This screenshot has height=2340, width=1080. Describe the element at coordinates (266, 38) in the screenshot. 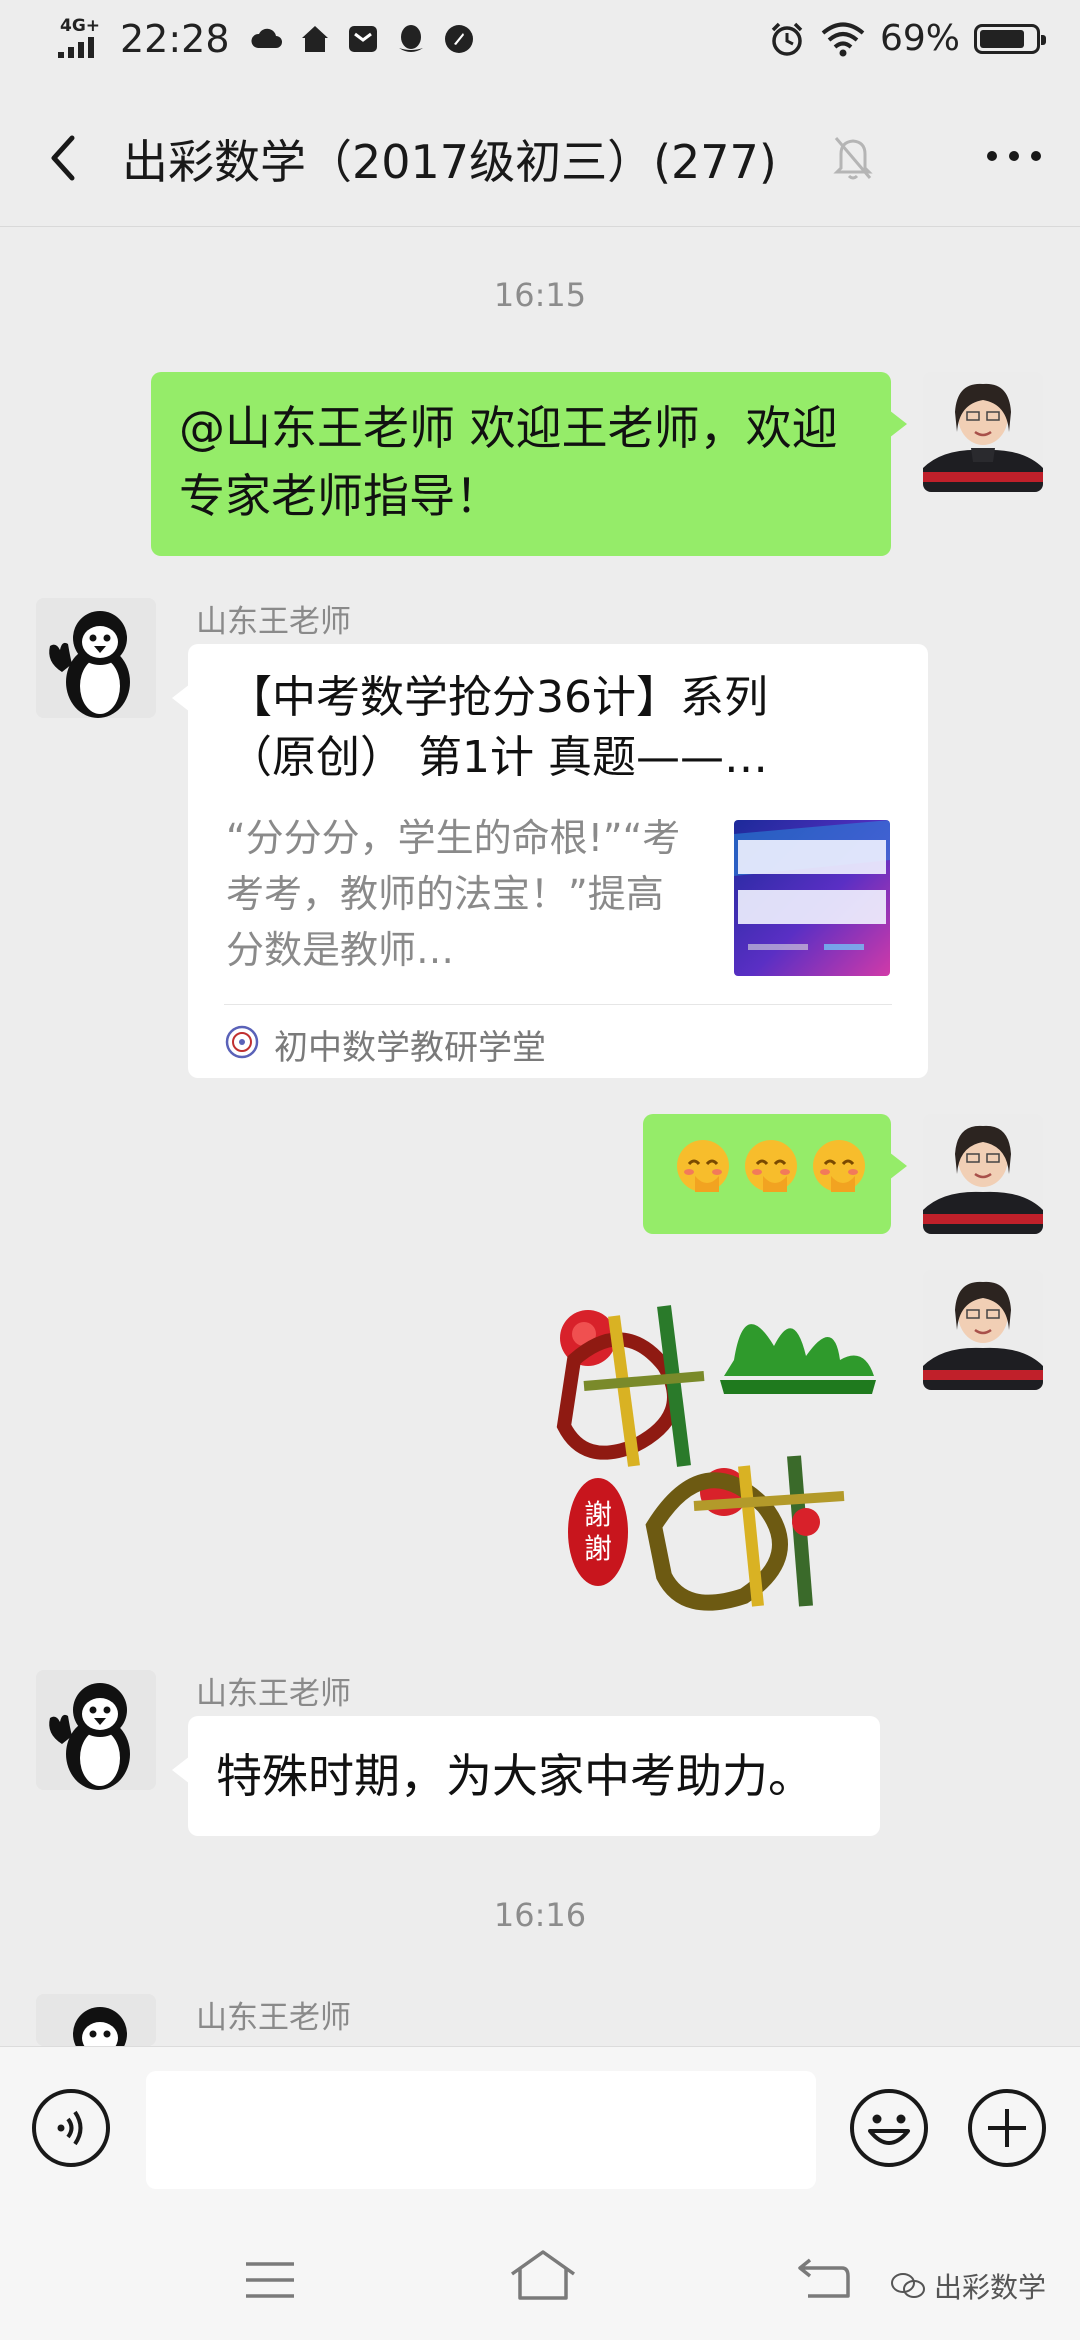

I see `cloud-icon` at that location.